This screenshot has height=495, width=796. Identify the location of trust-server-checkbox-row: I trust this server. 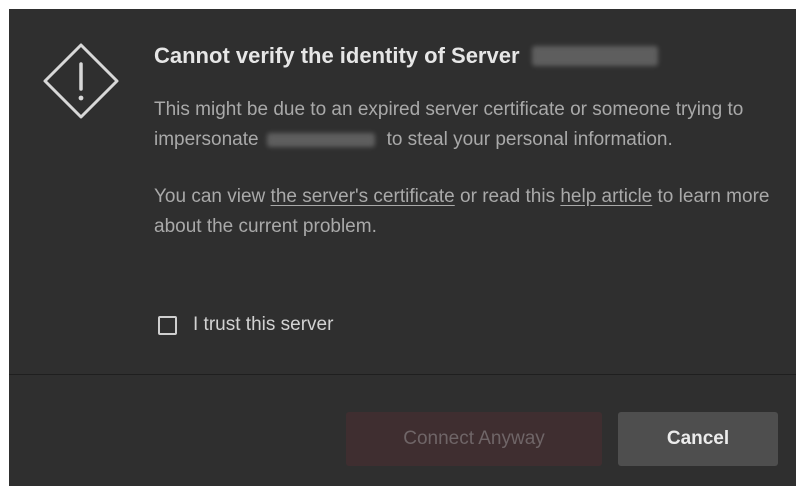
(245, 325).